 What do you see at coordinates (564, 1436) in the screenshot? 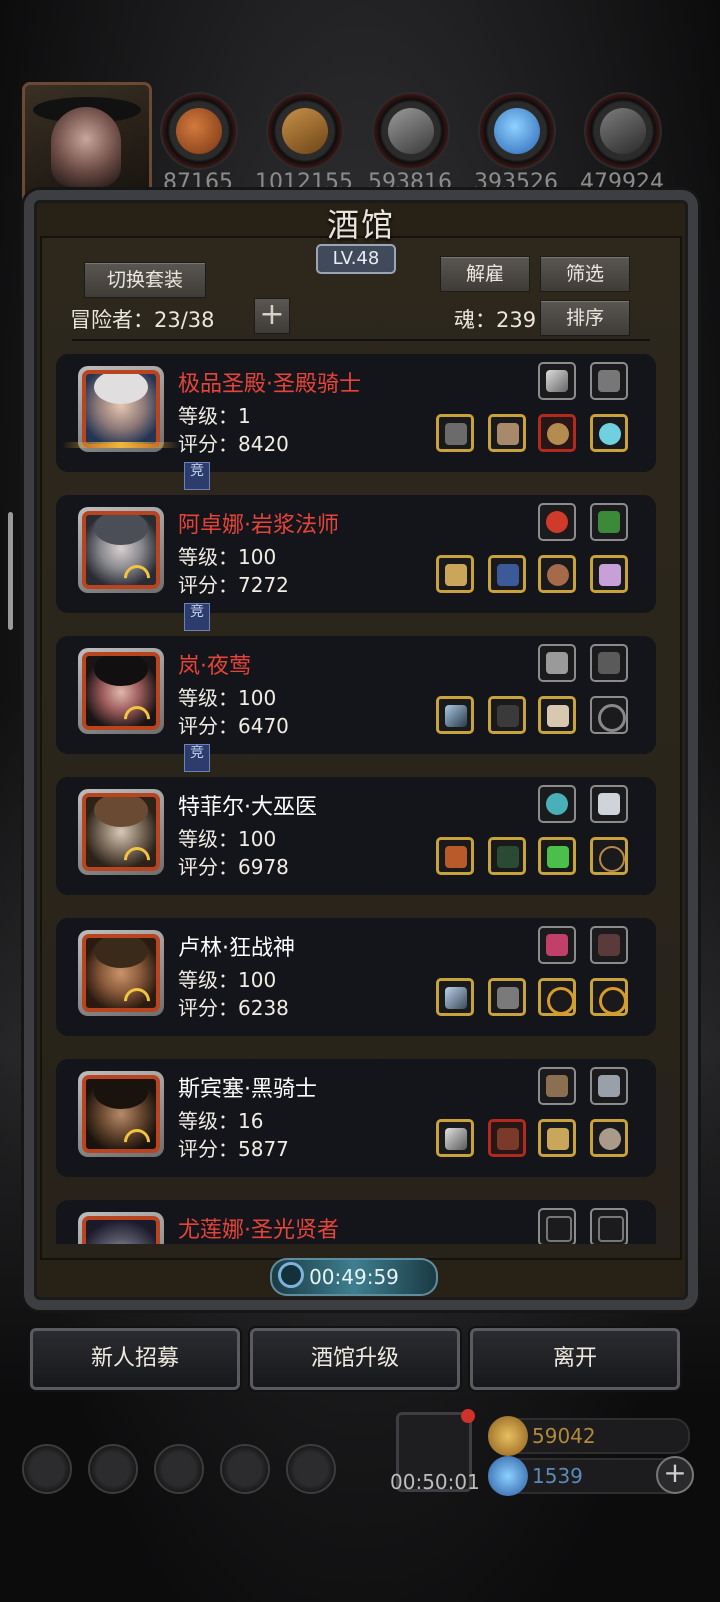
I see `gold-amount: 59042` at bounding box center [564, 1436].